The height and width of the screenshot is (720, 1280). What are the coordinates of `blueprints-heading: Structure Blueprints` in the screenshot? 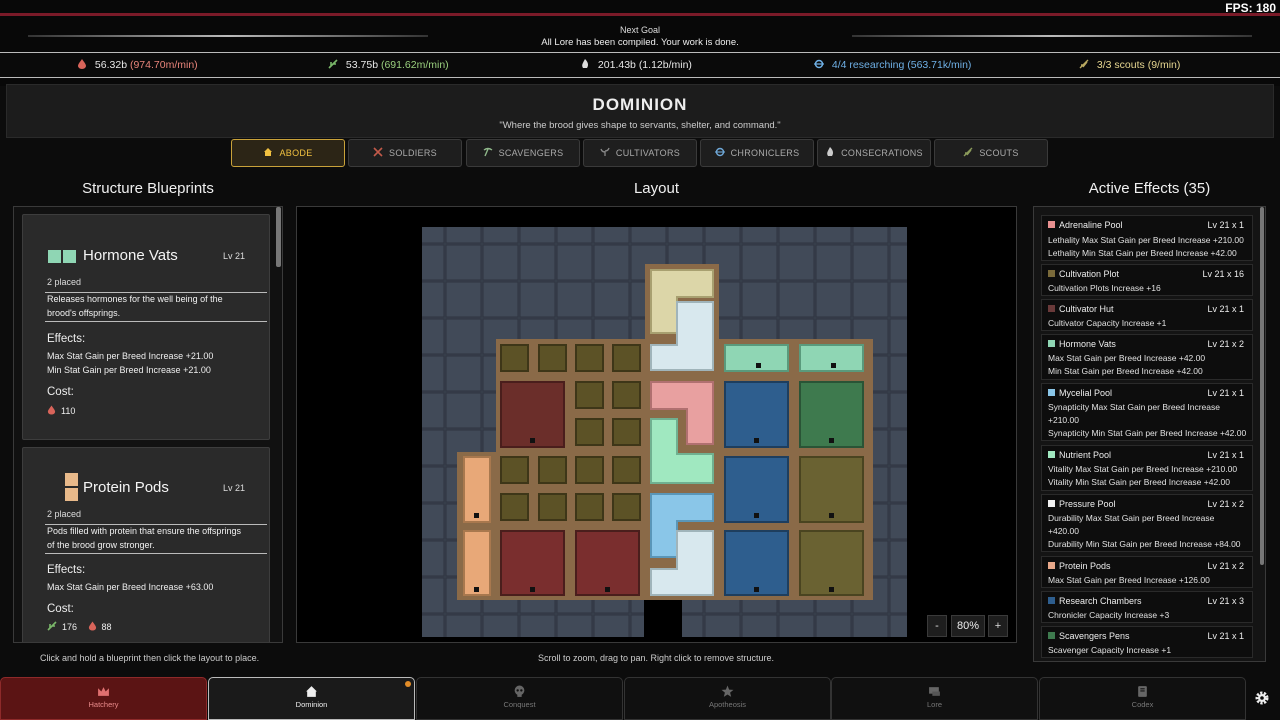 It's located at (148, 188).